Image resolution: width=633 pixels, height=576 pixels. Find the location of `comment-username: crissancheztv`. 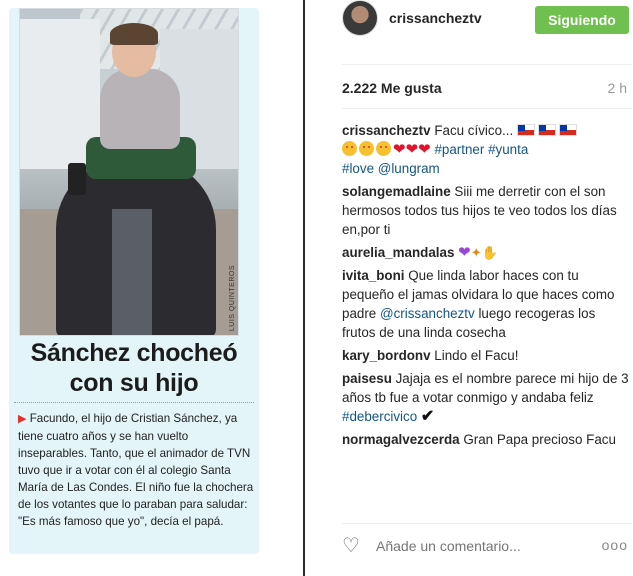

comment-username: crissancheztv is located at coordinates (386, 130).